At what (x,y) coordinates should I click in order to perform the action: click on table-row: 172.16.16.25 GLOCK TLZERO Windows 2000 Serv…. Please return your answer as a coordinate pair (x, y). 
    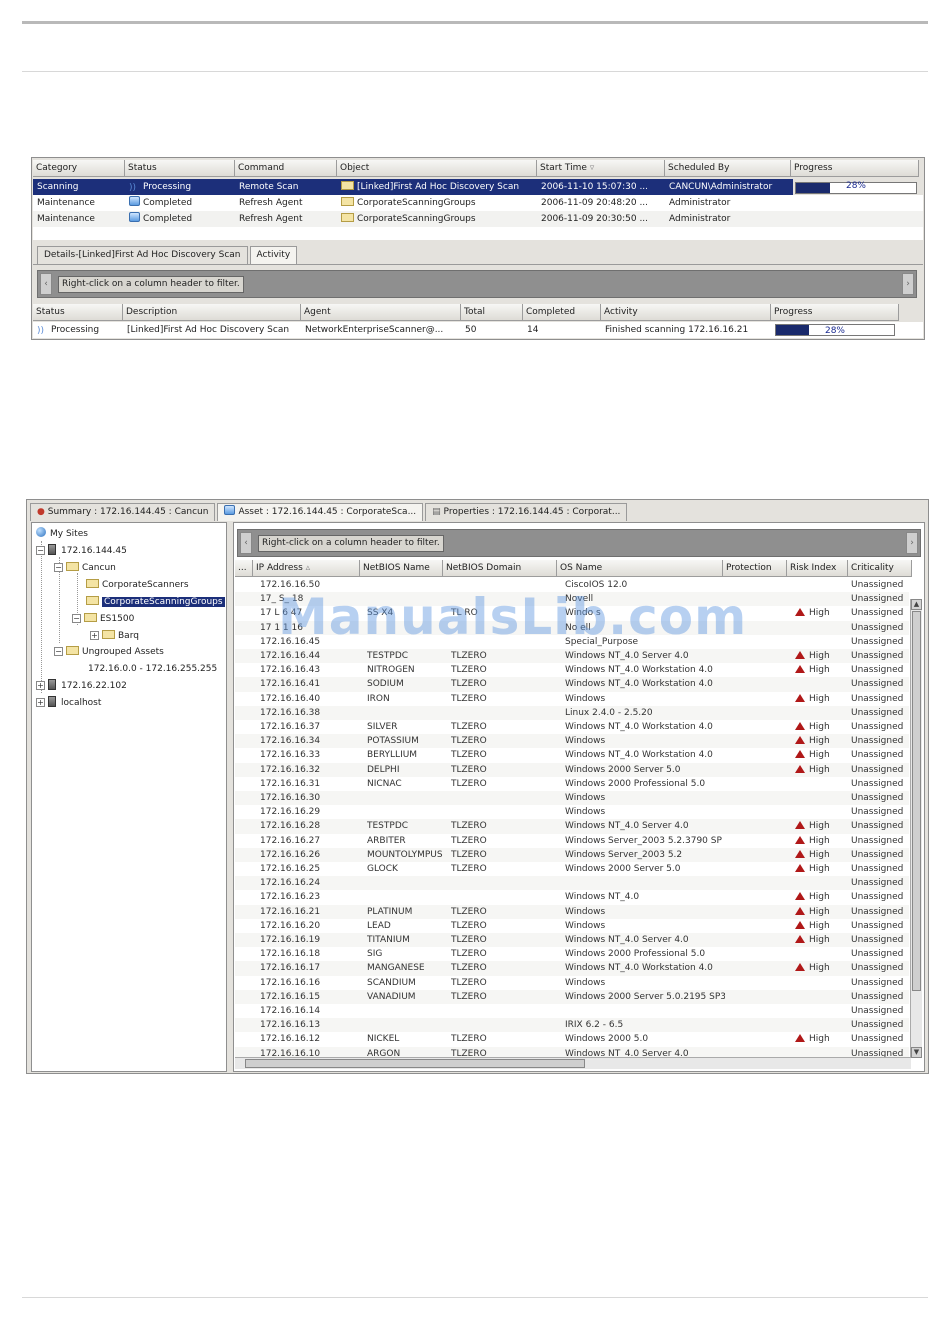
    Looking at the image, I should click on (572, 869).